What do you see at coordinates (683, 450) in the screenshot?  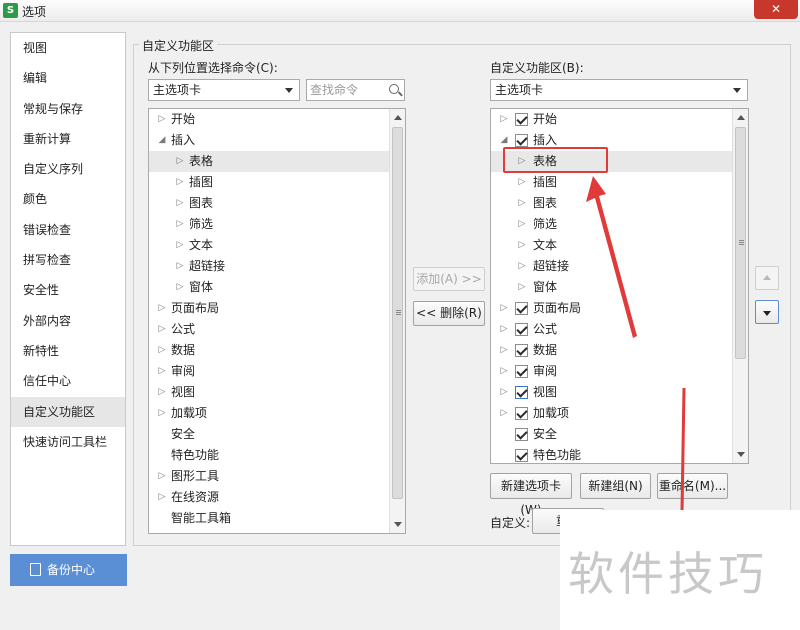 I see `annotation-line` at bounding box center [683, 450].